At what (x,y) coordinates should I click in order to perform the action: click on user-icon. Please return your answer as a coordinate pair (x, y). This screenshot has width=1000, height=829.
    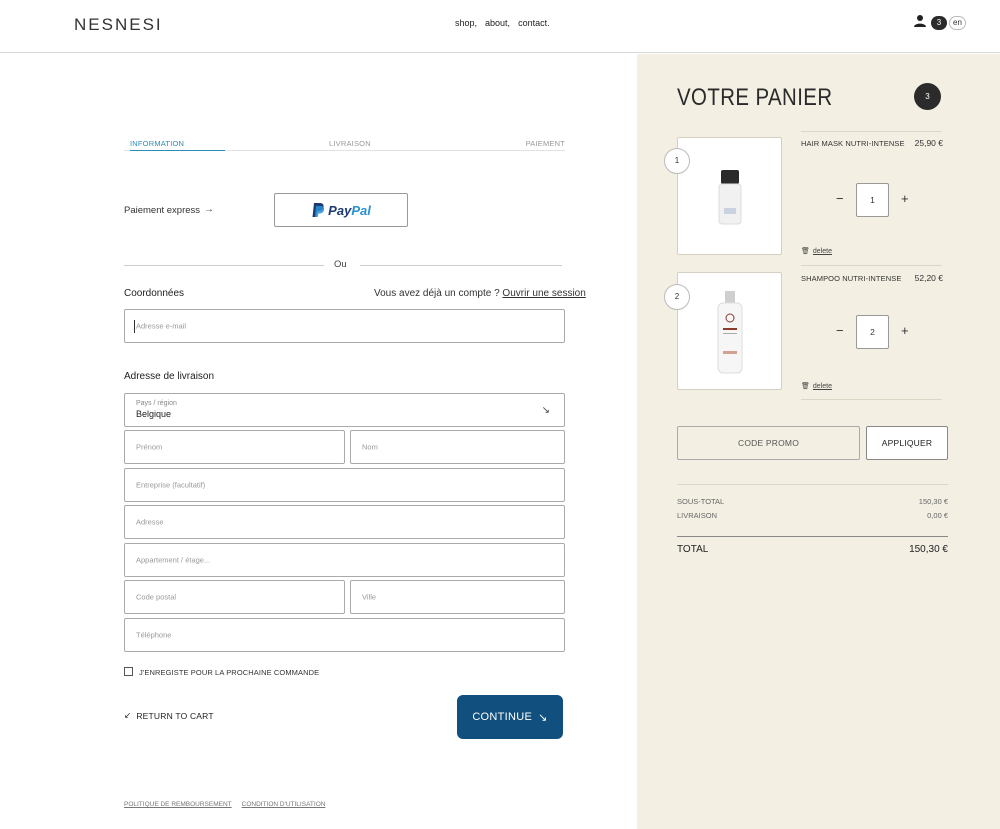
    Looking at the image, I should click on (920, 21).